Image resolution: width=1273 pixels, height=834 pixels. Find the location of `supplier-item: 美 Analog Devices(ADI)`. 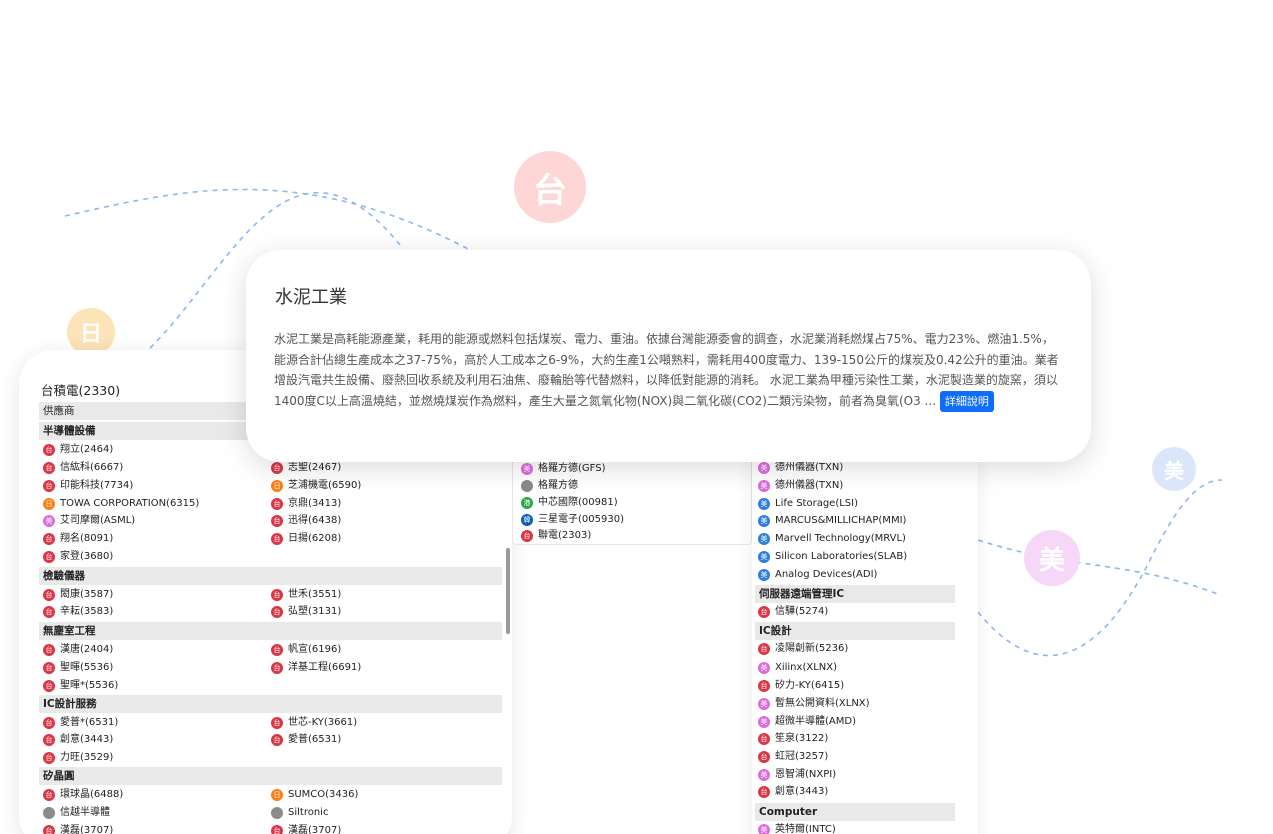

supplier-item: 美 Analog Devices(ADI) is located at coordinates (817, 575).